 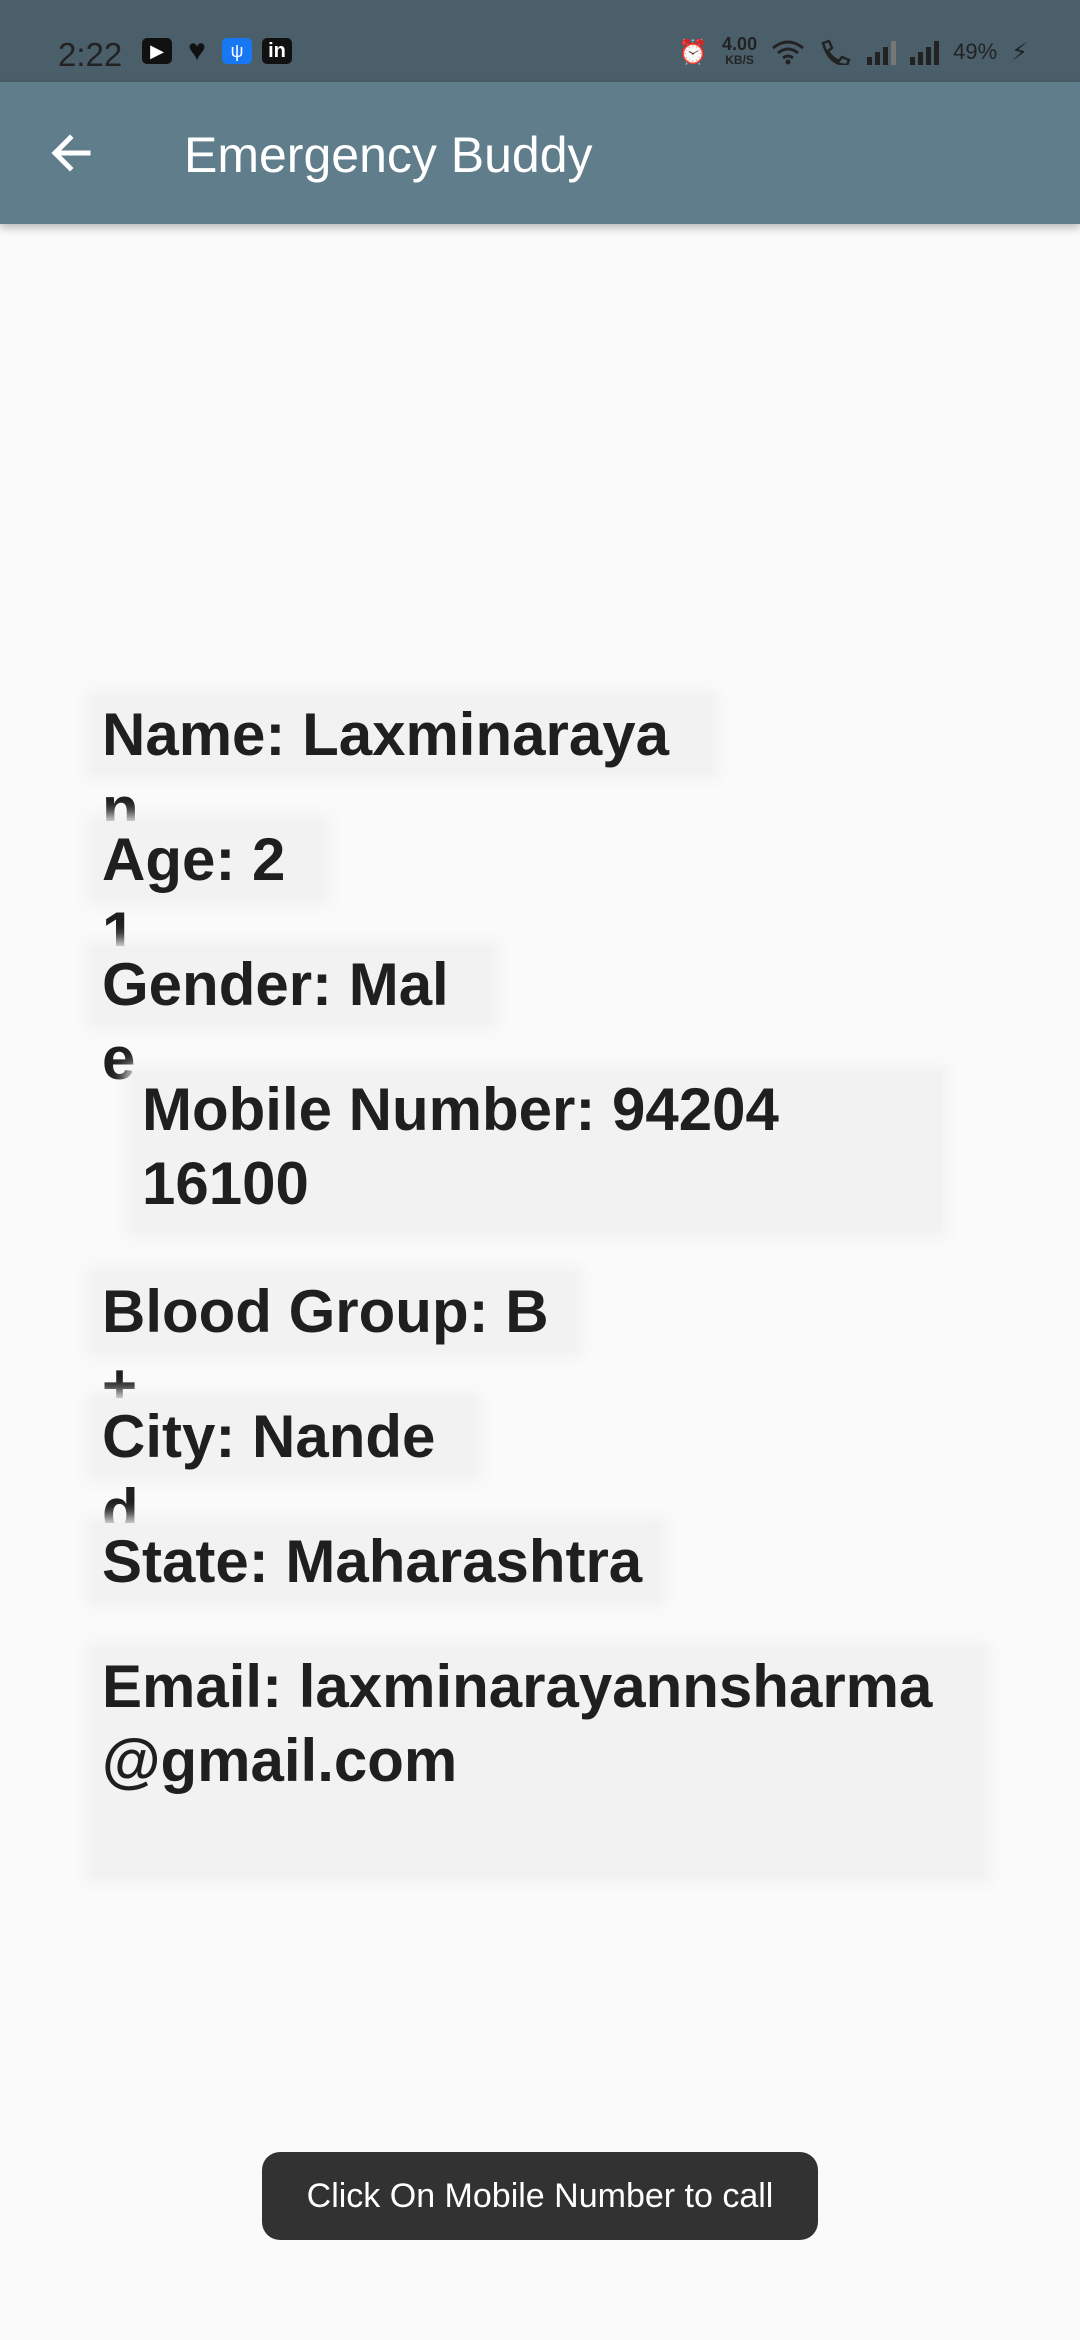 What do you see at coordinates (739, 60) in the screenshot?
I see `net-speed-unit: KB/S` at bounding box center [739, 60].